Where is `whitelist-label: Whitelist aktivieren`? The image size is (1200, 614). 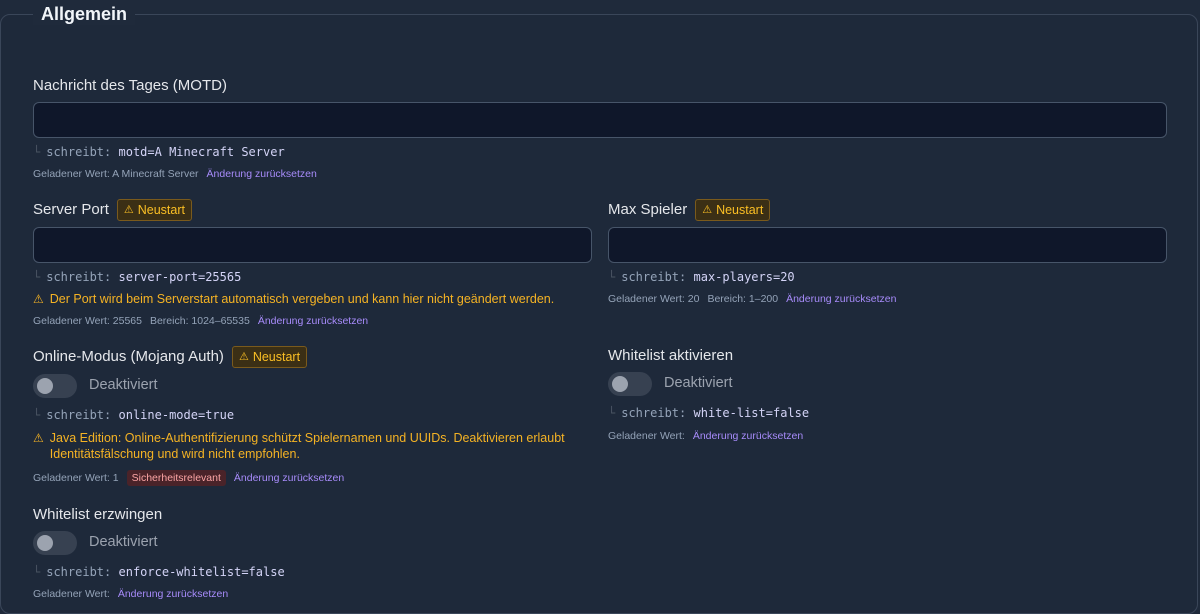 whitelist-label: Whitelist aktivieren is located at coordinates (670, 356).